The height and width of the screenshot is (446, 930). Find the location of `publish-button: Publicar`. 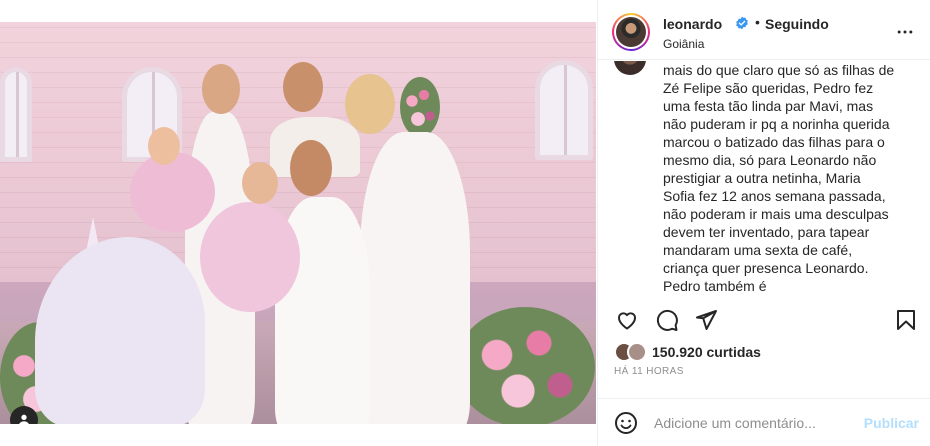

publish-button: Publicar is located at coordinates (891, 423).